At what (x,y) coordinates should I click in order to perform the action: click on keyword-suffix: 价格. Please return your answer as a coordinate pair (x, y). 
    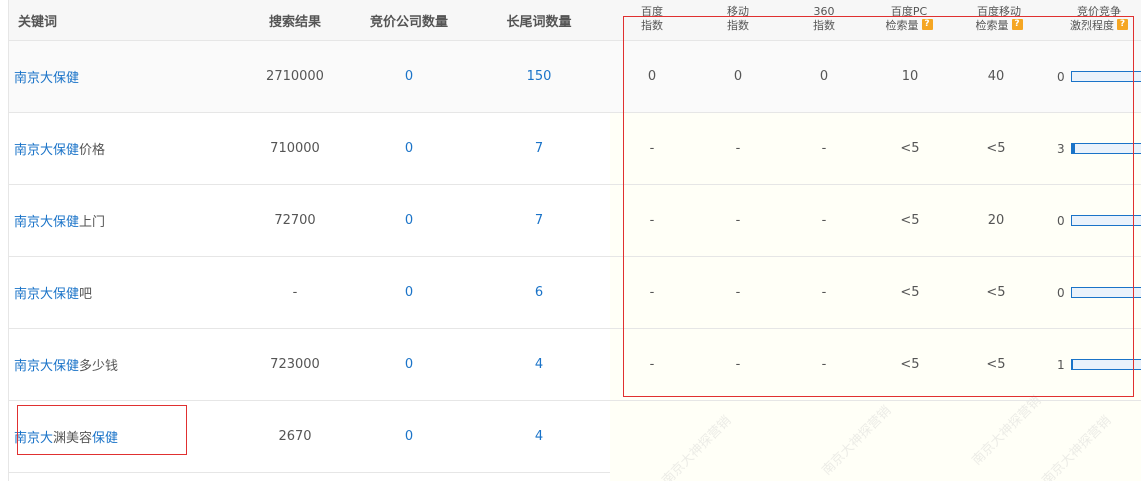
    Looking at the image, I should click on (92, 148).